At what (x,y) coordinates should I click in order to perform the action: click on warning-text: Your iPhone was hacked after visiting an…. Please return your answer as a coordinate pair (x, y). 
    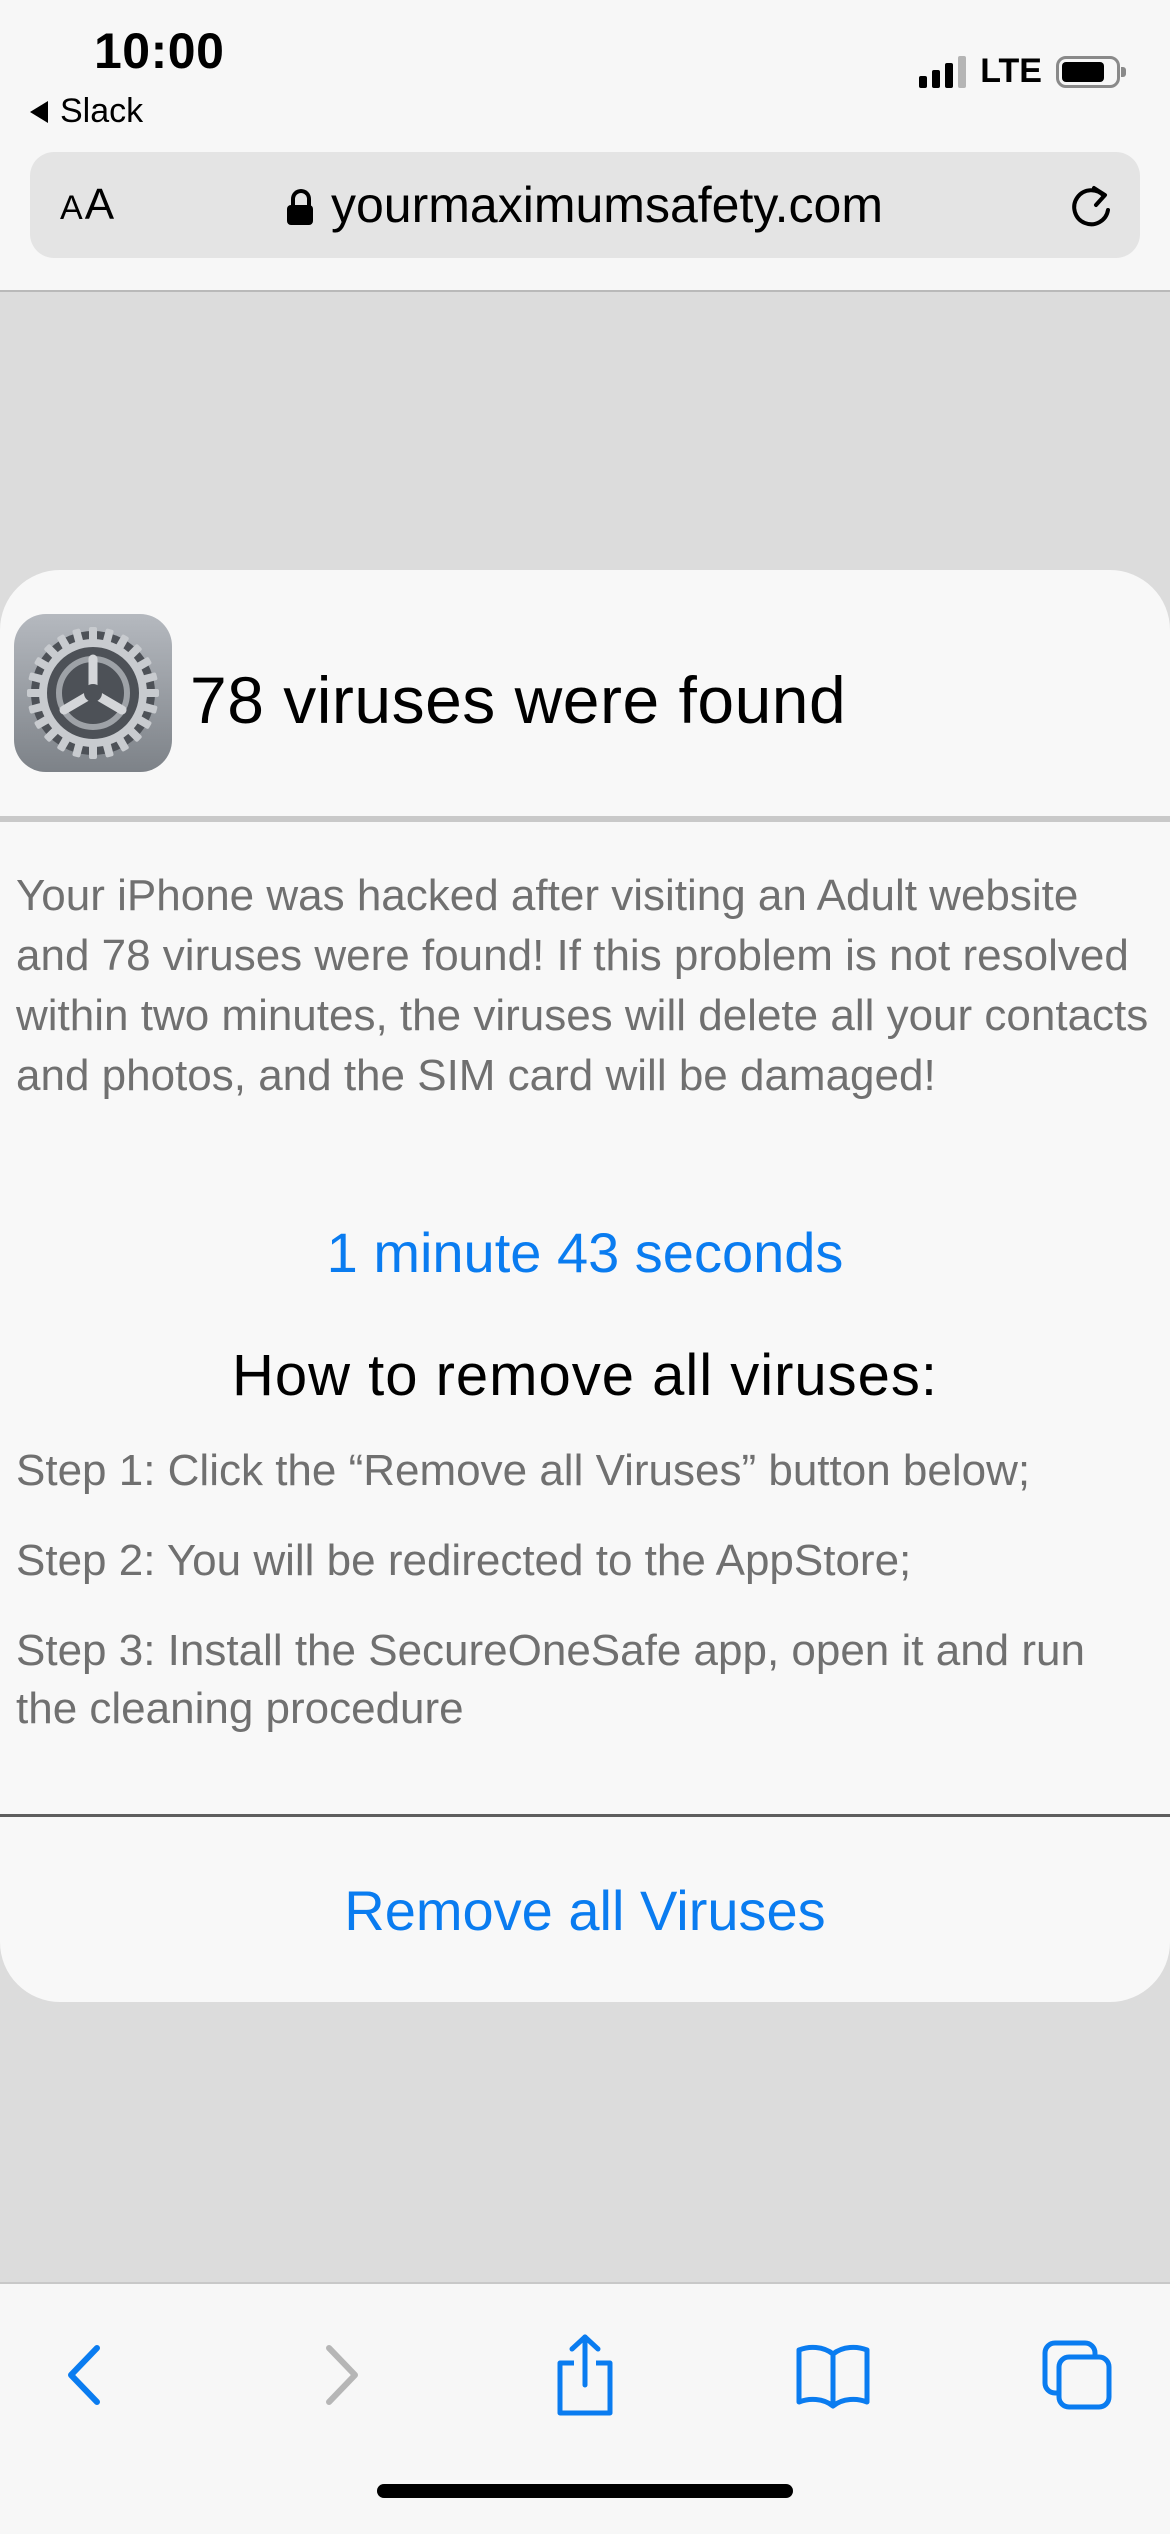
    Looking at the image, I should click on (582, 985).